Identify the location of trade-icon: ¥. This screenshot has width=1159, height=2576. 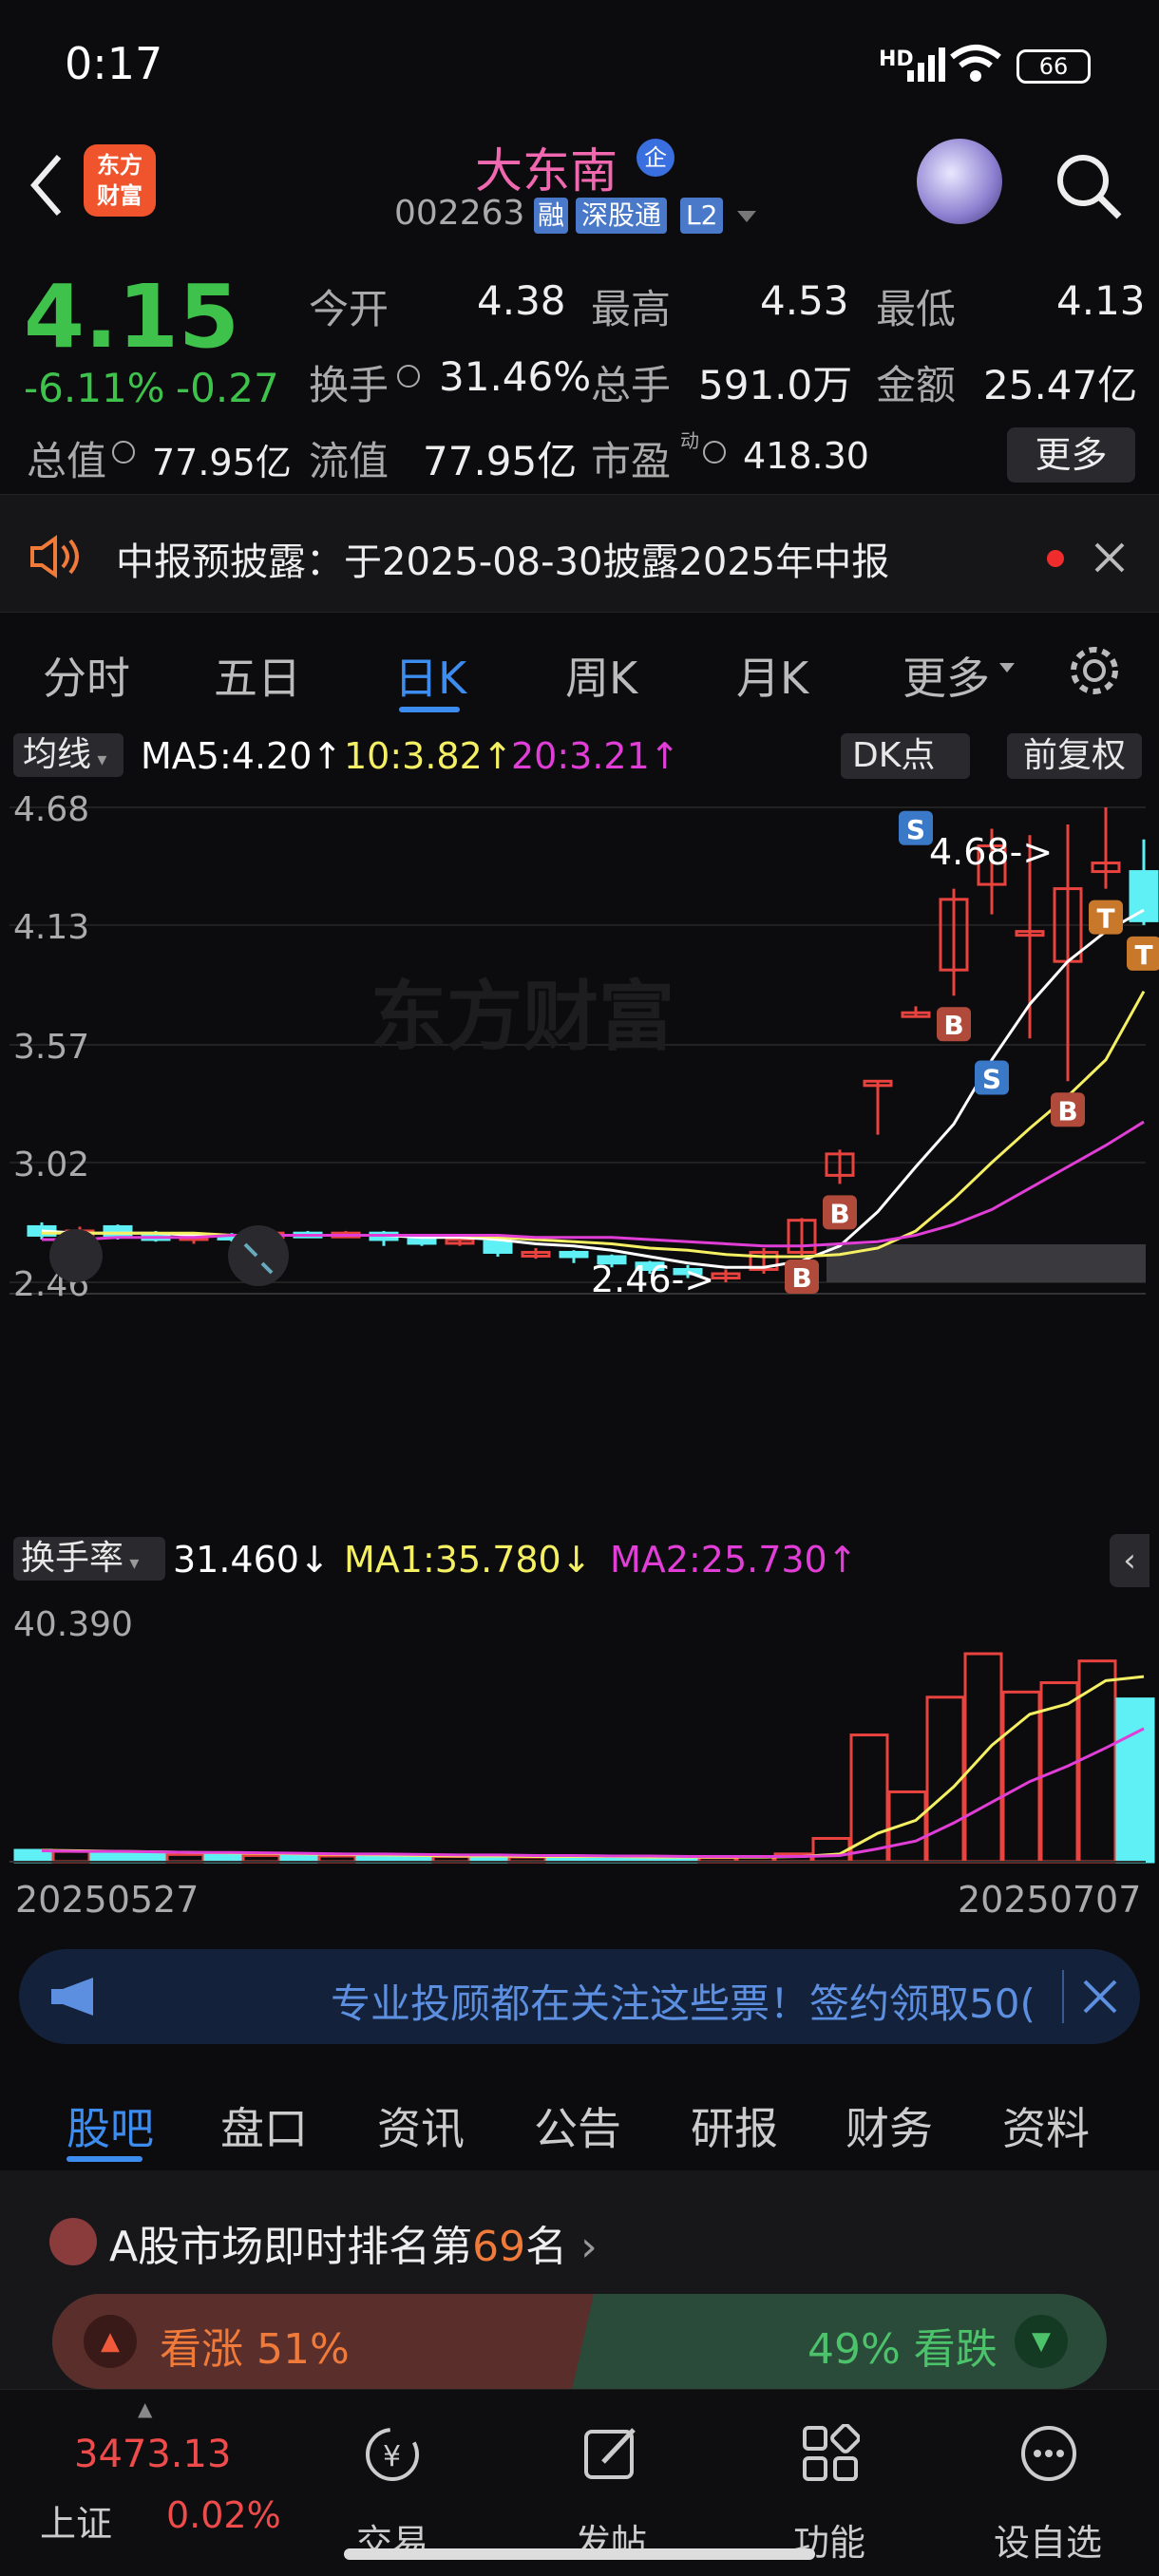
(392, 2454).